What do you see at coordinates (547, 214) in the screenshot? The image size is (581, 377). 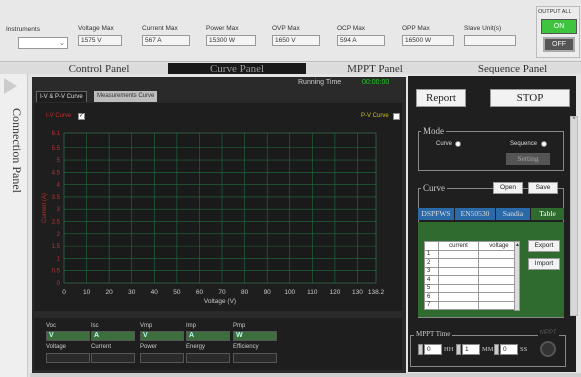 I see `tab-table: Table` at bounding box center [547, 214].